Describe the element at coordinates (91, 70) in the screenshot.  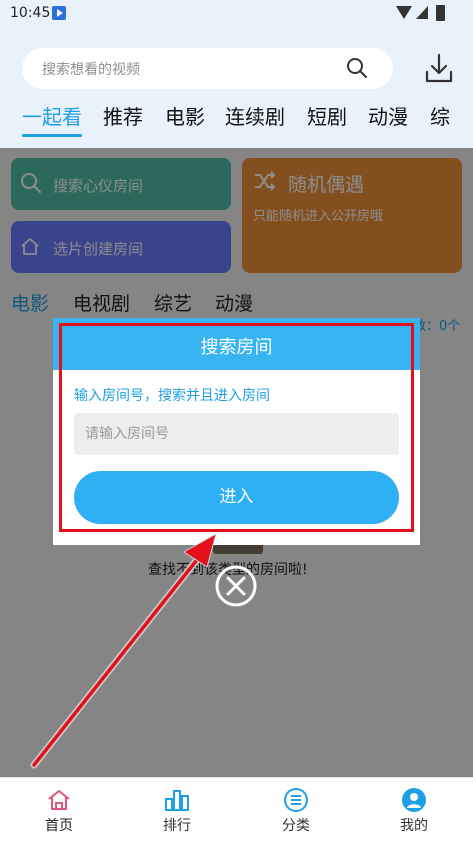
I see `search-placeholder: 搜索想看的视频` at that location.